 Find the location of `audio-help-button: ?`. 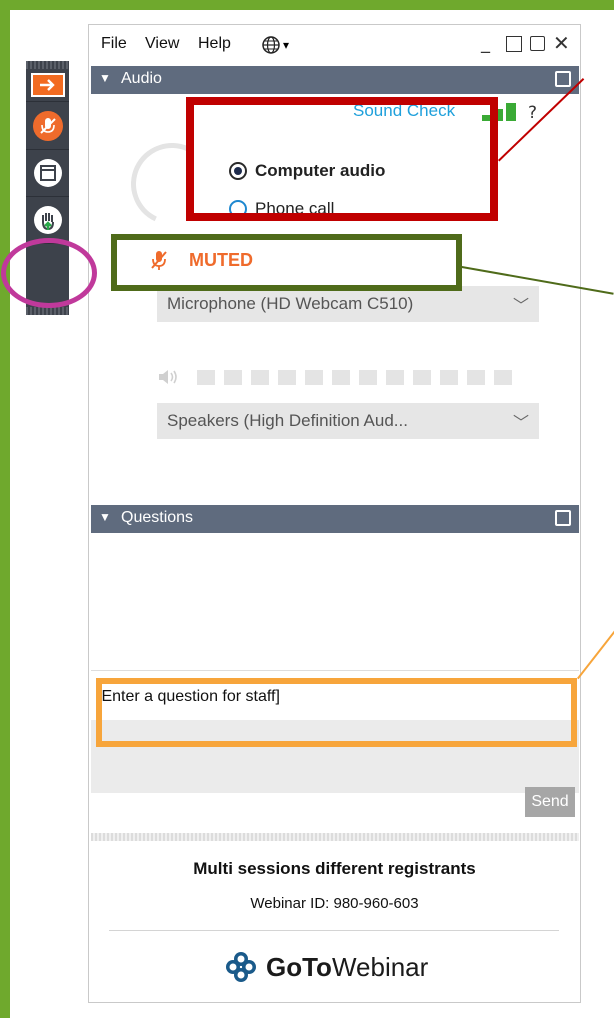

audio-help-button: ? is located at coordinates (532, 113).